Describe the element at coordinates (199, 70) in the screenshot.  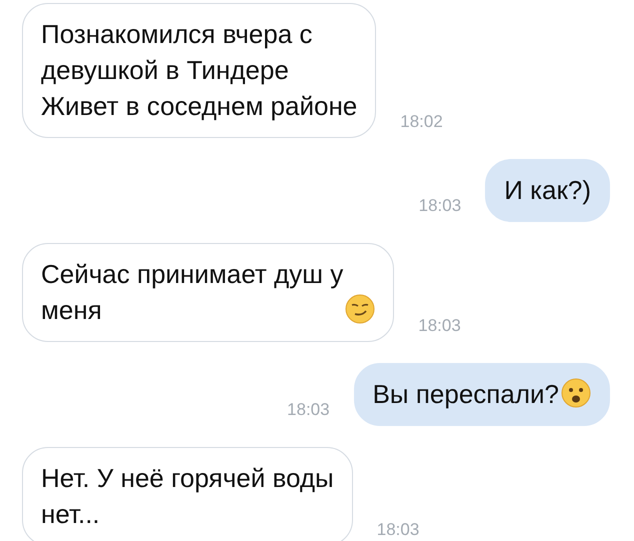
I see `message-text: Познакомился вчера с девушкой в Тиндере Живет в соседнем районе` at that location.